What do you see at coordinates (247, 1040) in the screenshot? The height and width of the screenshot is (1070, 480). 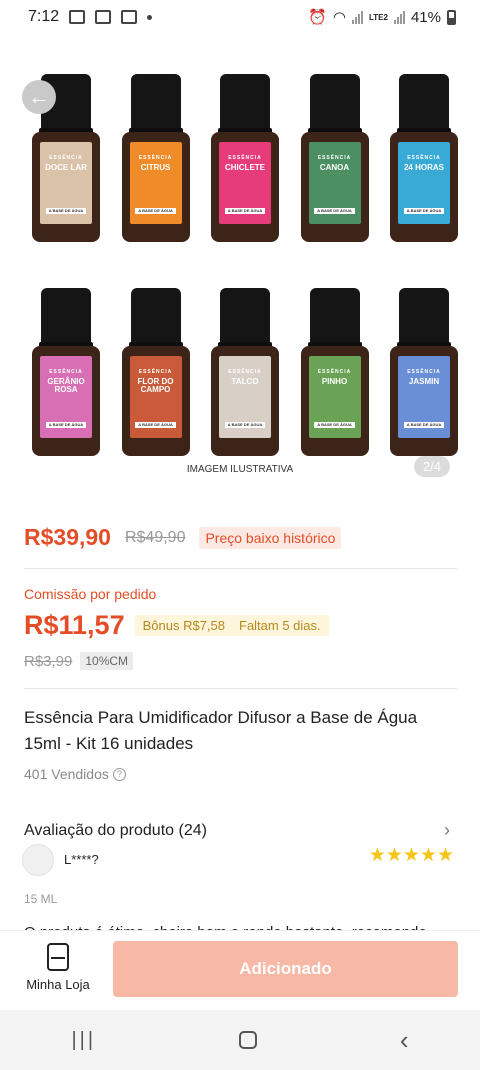 I see `home-icon` at bounding box center [247, 1040].